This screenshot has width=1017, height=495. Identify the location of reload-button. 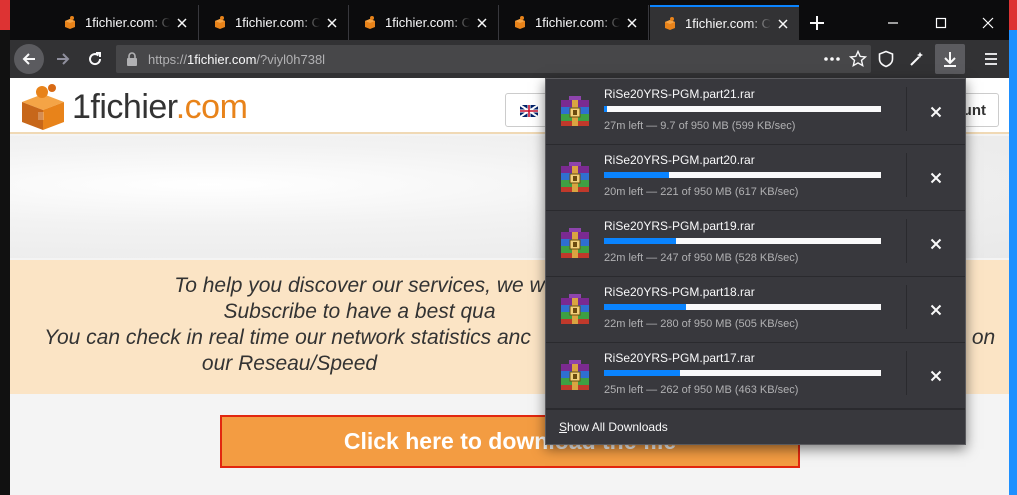
(95, 59).